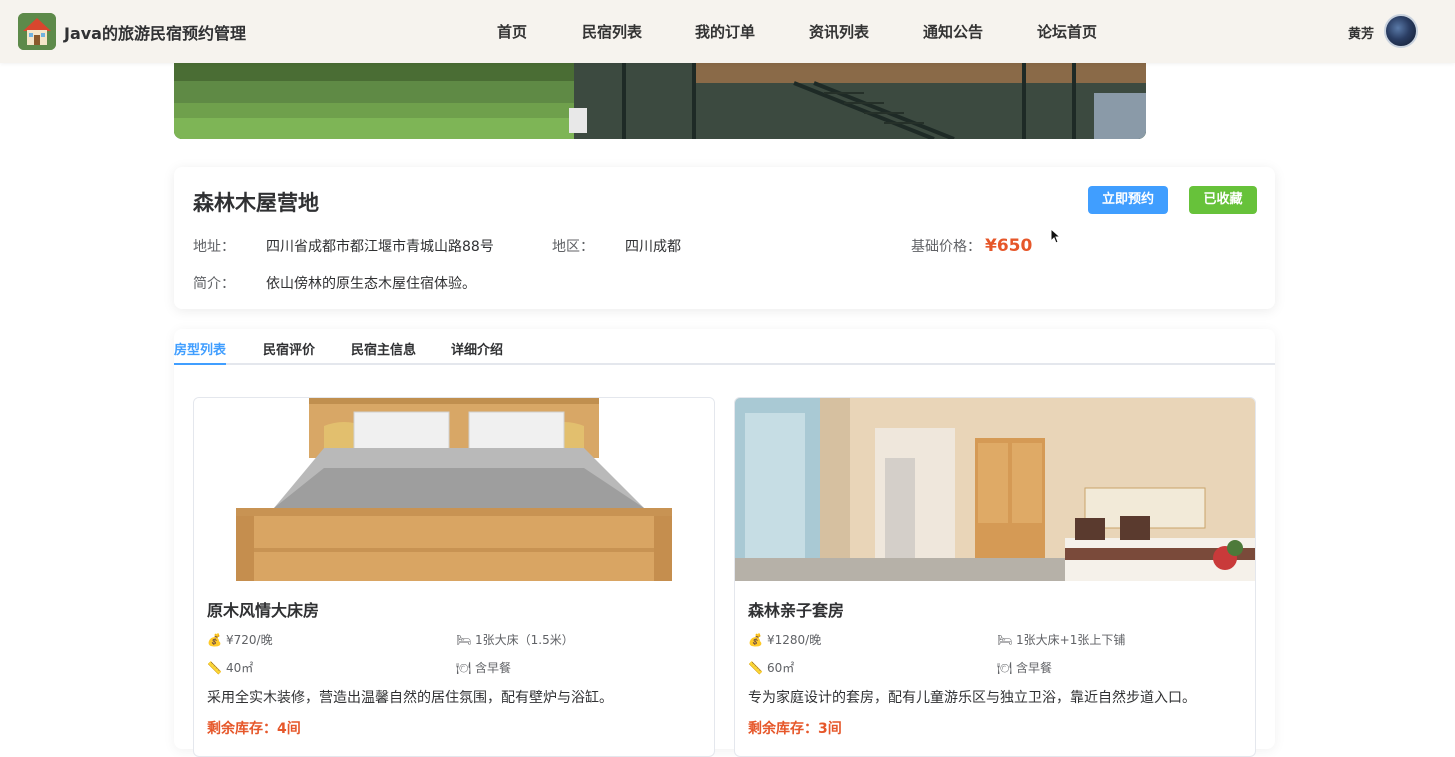 This screenshot has height=757, width=1455. I want to click on room-area: 📏 40㎡, so click(230, 667).